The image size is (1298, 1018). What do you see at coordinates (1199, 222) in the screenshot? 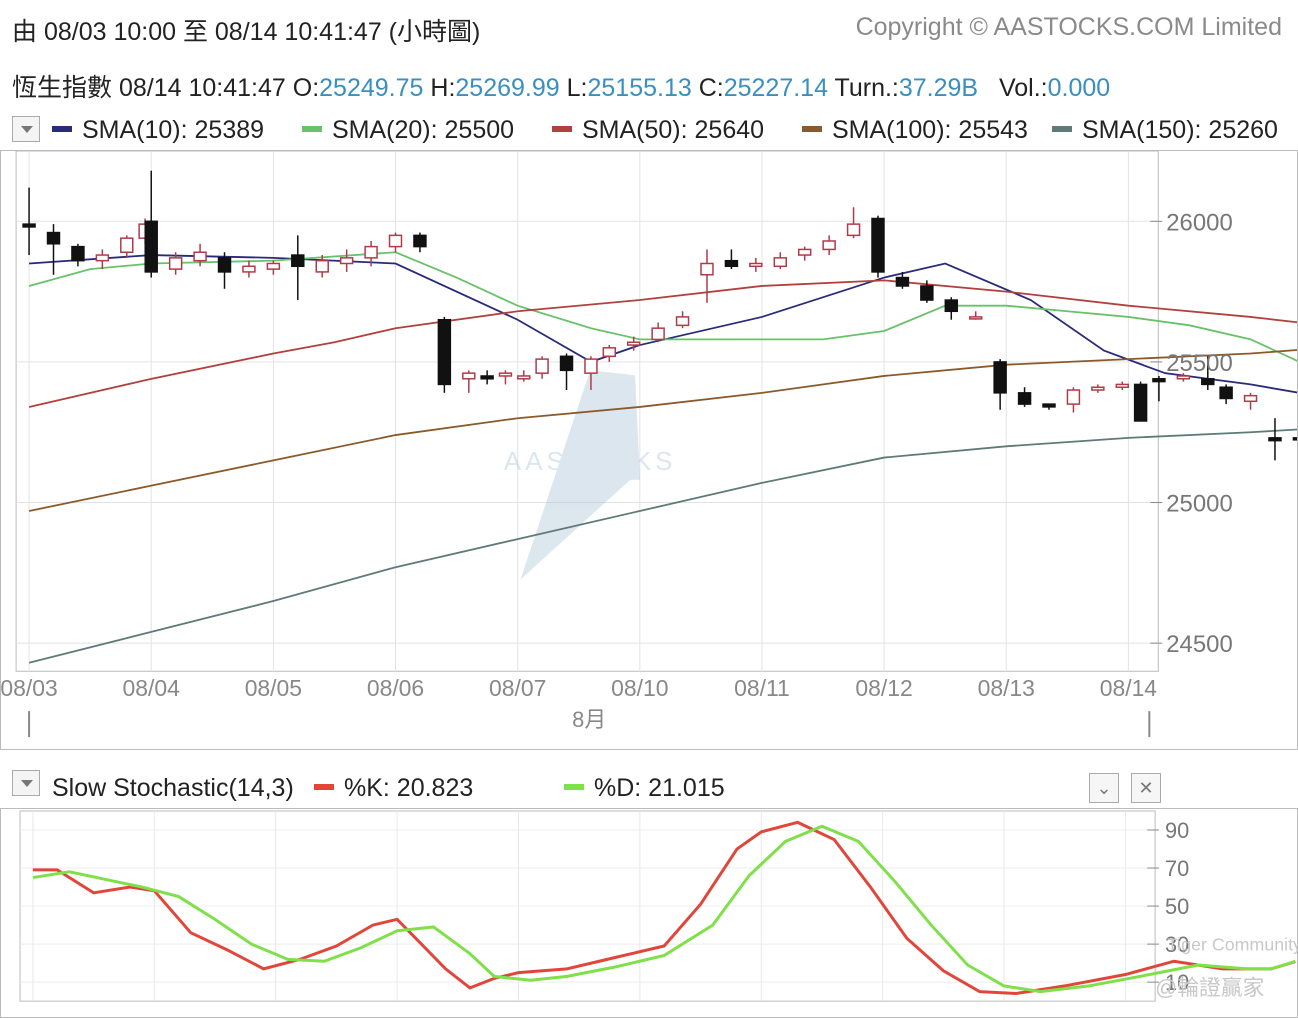
I see `y-tick-label: 26000` at bounding box center [1199, 222].